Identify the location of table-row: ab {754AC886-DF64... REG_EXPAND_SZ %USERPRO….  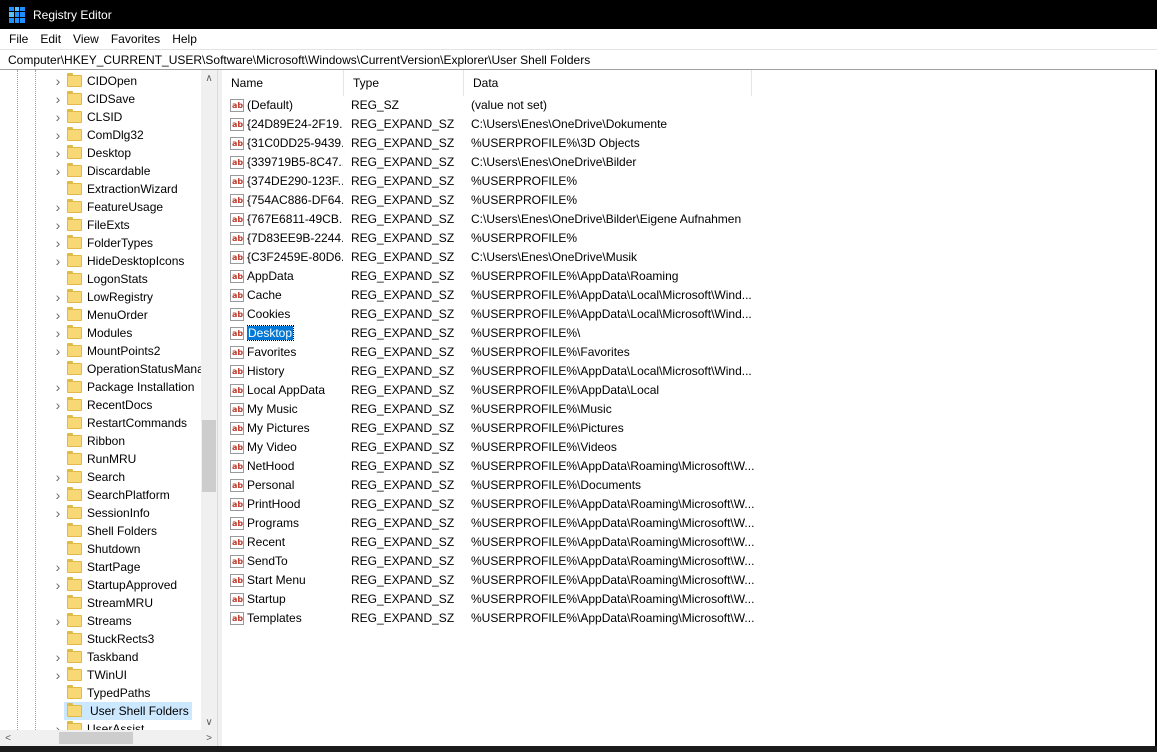
(689, 200).